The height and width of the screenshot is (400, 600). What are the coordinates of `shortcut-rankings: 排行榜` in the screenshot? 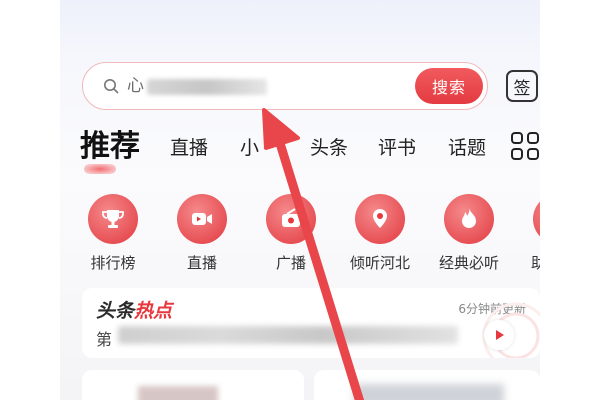 It's located at (113, 232).